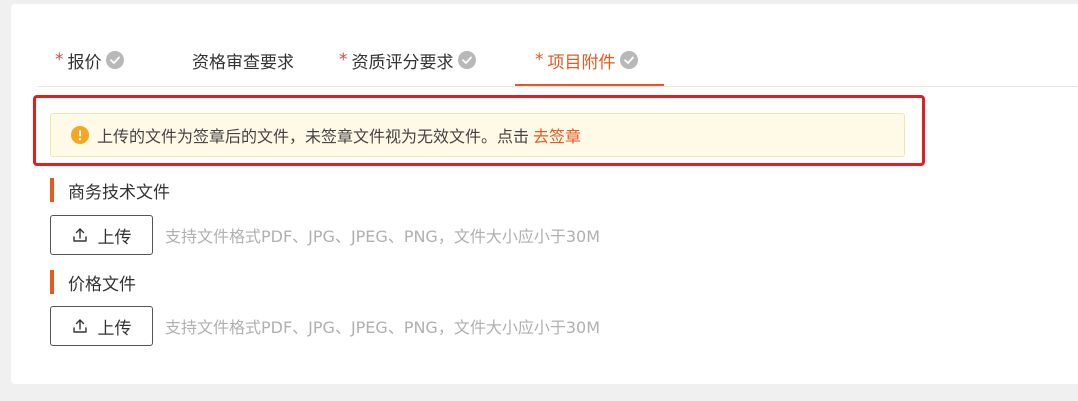  I want to click on upload-row-business-technical: 上传 支持文件格式PDF、JPG、JPEG、PNG，文件大小应小于30M, so click(325, 235).